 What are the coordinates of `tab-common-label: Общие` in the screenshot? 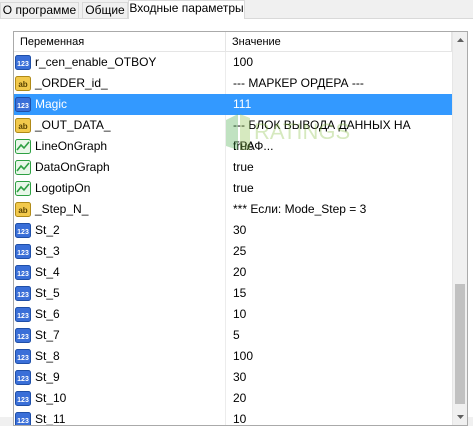 It's located at (104, 10).